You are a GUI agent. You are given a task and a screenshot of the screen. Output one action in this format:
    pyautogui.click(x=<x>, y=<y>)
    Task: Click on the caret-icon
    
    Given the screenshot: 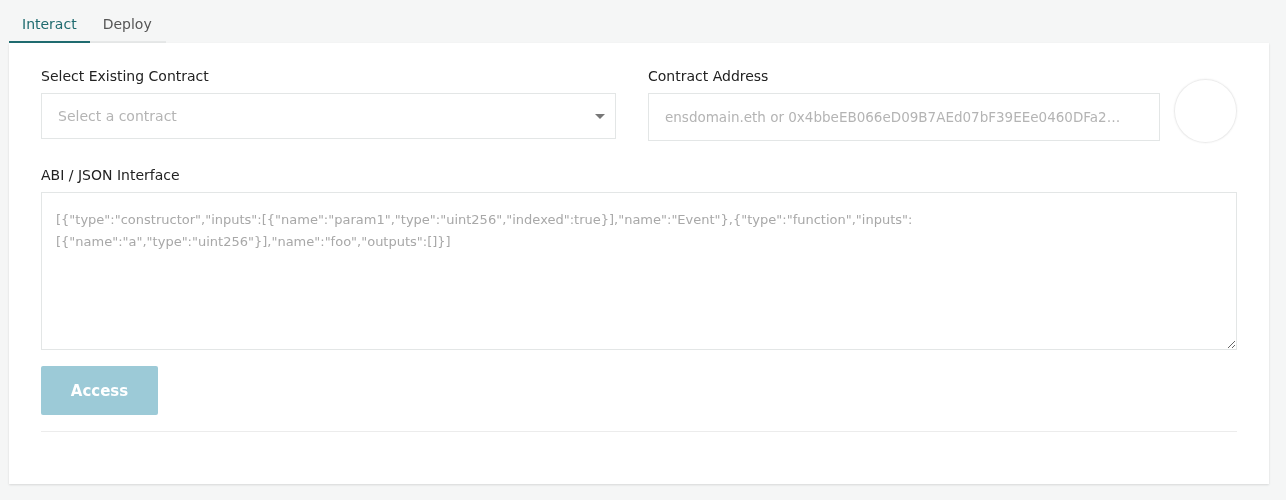 What is the action you would take?
    pyautogui.click(x=600, y=116)
    